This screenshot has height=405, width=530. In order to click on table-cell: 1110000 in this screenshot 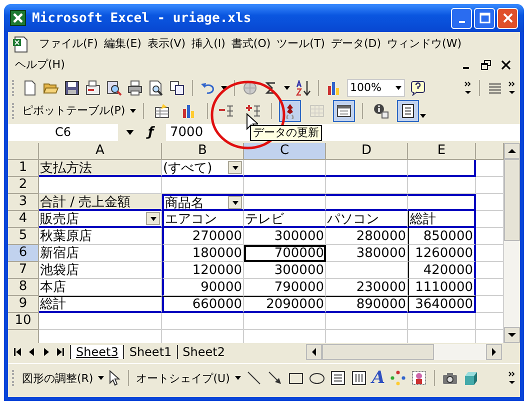, I will do `click(442, 287)`.